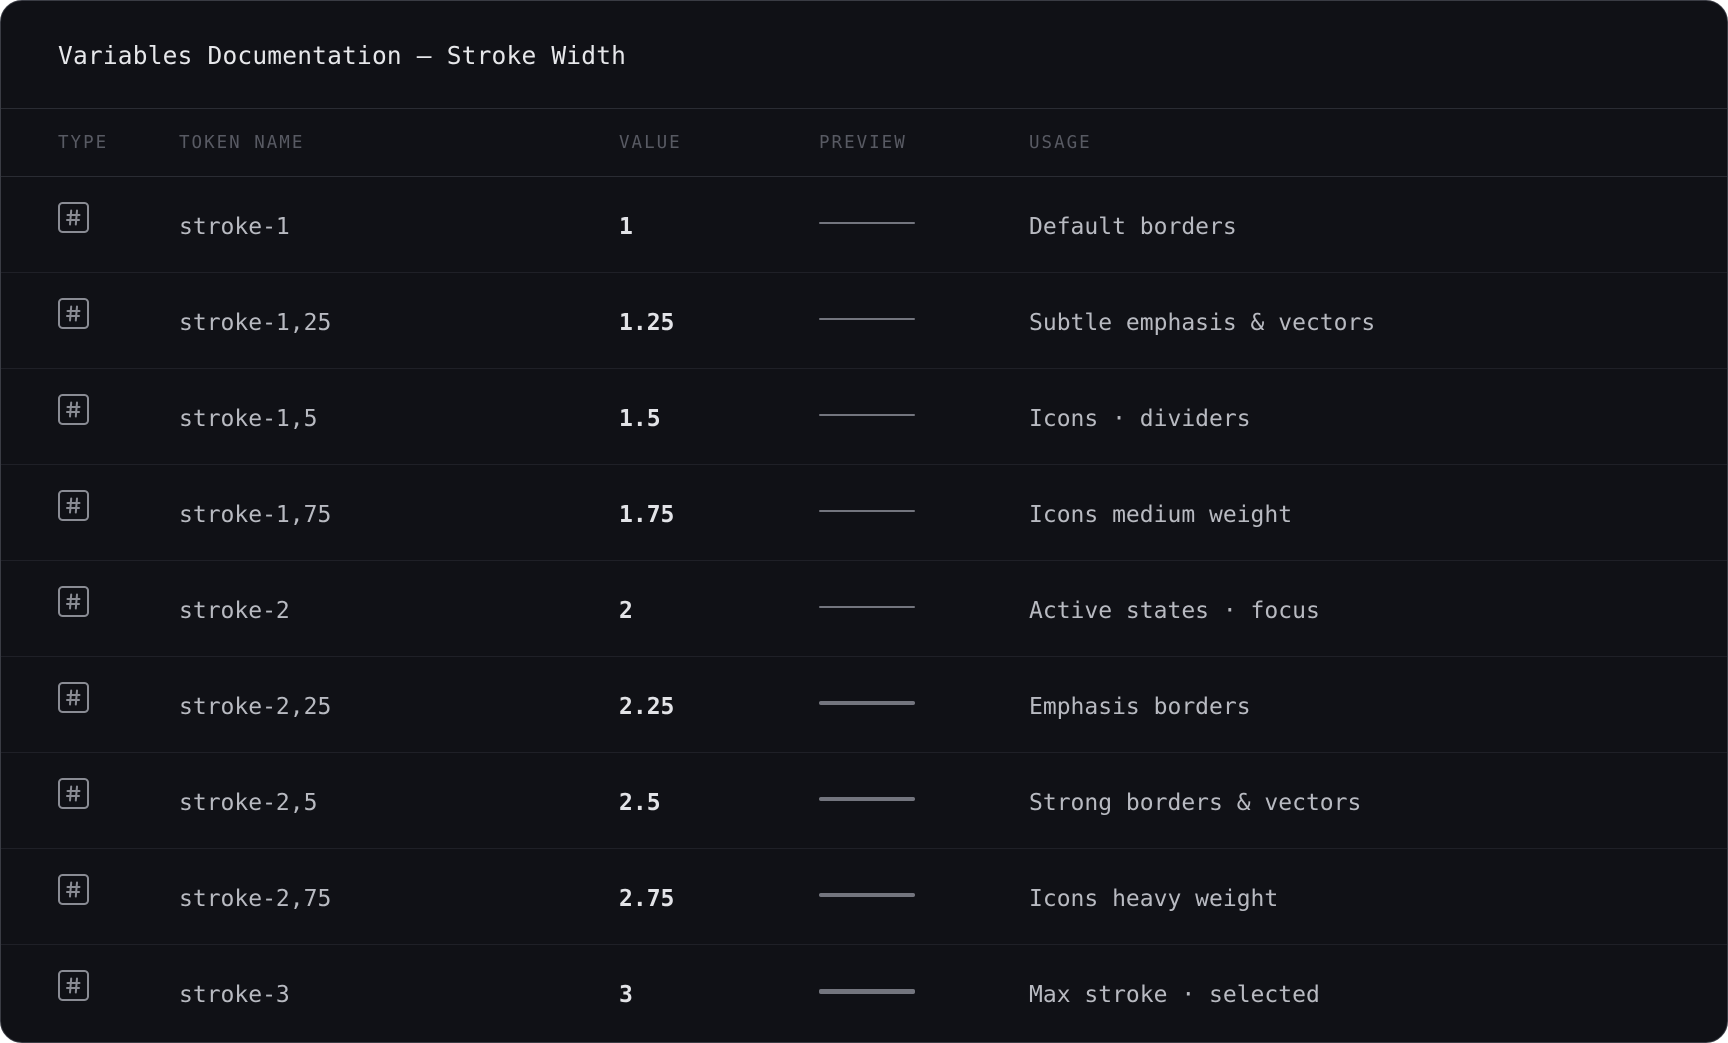 This screenshot has width=1728, height=1043. What do you see at coordinates (626, 995) in the screenshot?
I see `token-value: 3` at bounding box center [626, 995].